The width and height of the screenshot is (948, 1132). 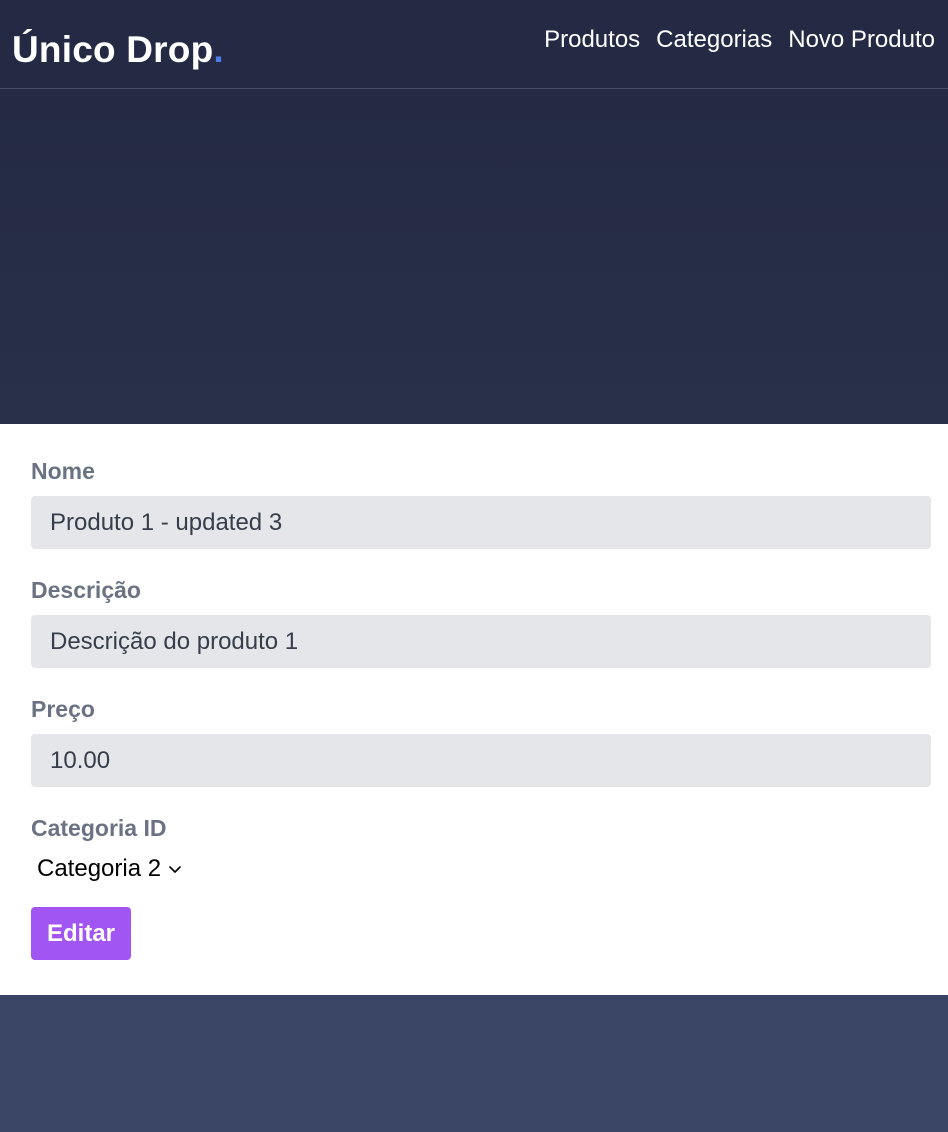 I want to click on main-nav: Produtos Categorias Novo Produto, so click(x=739, y=40).